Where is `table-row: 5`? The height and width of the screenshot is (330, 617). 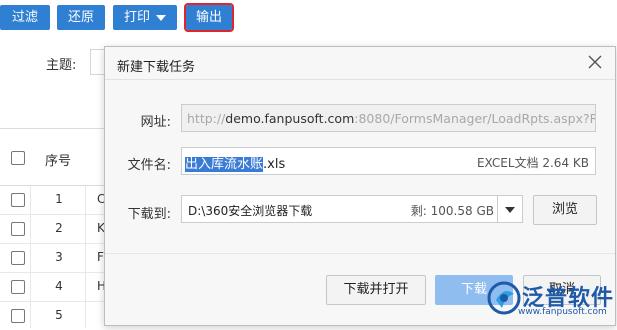
table-row: 5 is located at coordinates (55, 315).